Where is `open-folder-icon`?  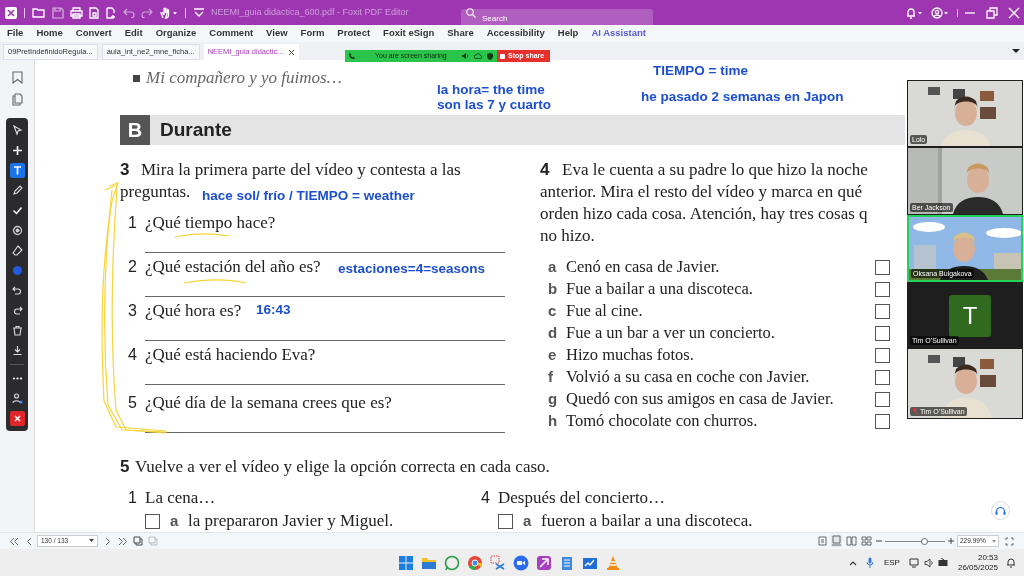 open-folder-icon is located at coordinates (38, 12).